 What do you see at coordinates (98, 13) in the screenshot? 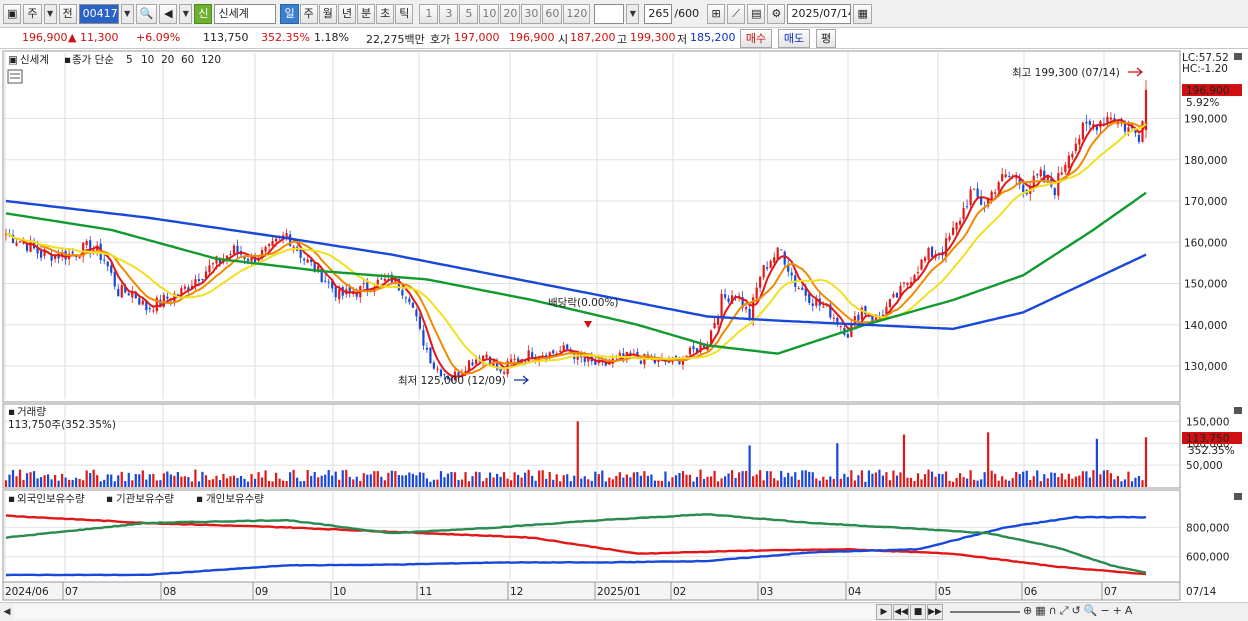
I see `stock-code-input: 004170` at bounding box center [98, 13].